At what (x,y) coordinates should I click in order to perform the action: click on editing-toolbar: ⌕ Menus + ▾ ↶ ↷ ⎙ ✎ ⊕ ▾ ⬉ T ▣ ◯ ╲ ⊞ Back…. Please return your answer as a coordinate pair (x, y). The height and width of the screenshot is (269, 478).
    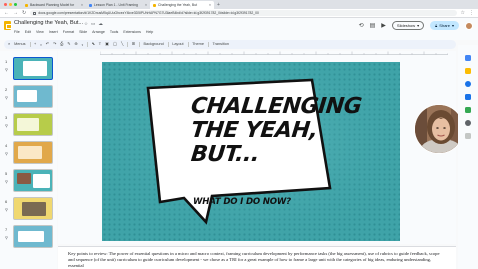
    Looking at the image, I should click on (230, 44).